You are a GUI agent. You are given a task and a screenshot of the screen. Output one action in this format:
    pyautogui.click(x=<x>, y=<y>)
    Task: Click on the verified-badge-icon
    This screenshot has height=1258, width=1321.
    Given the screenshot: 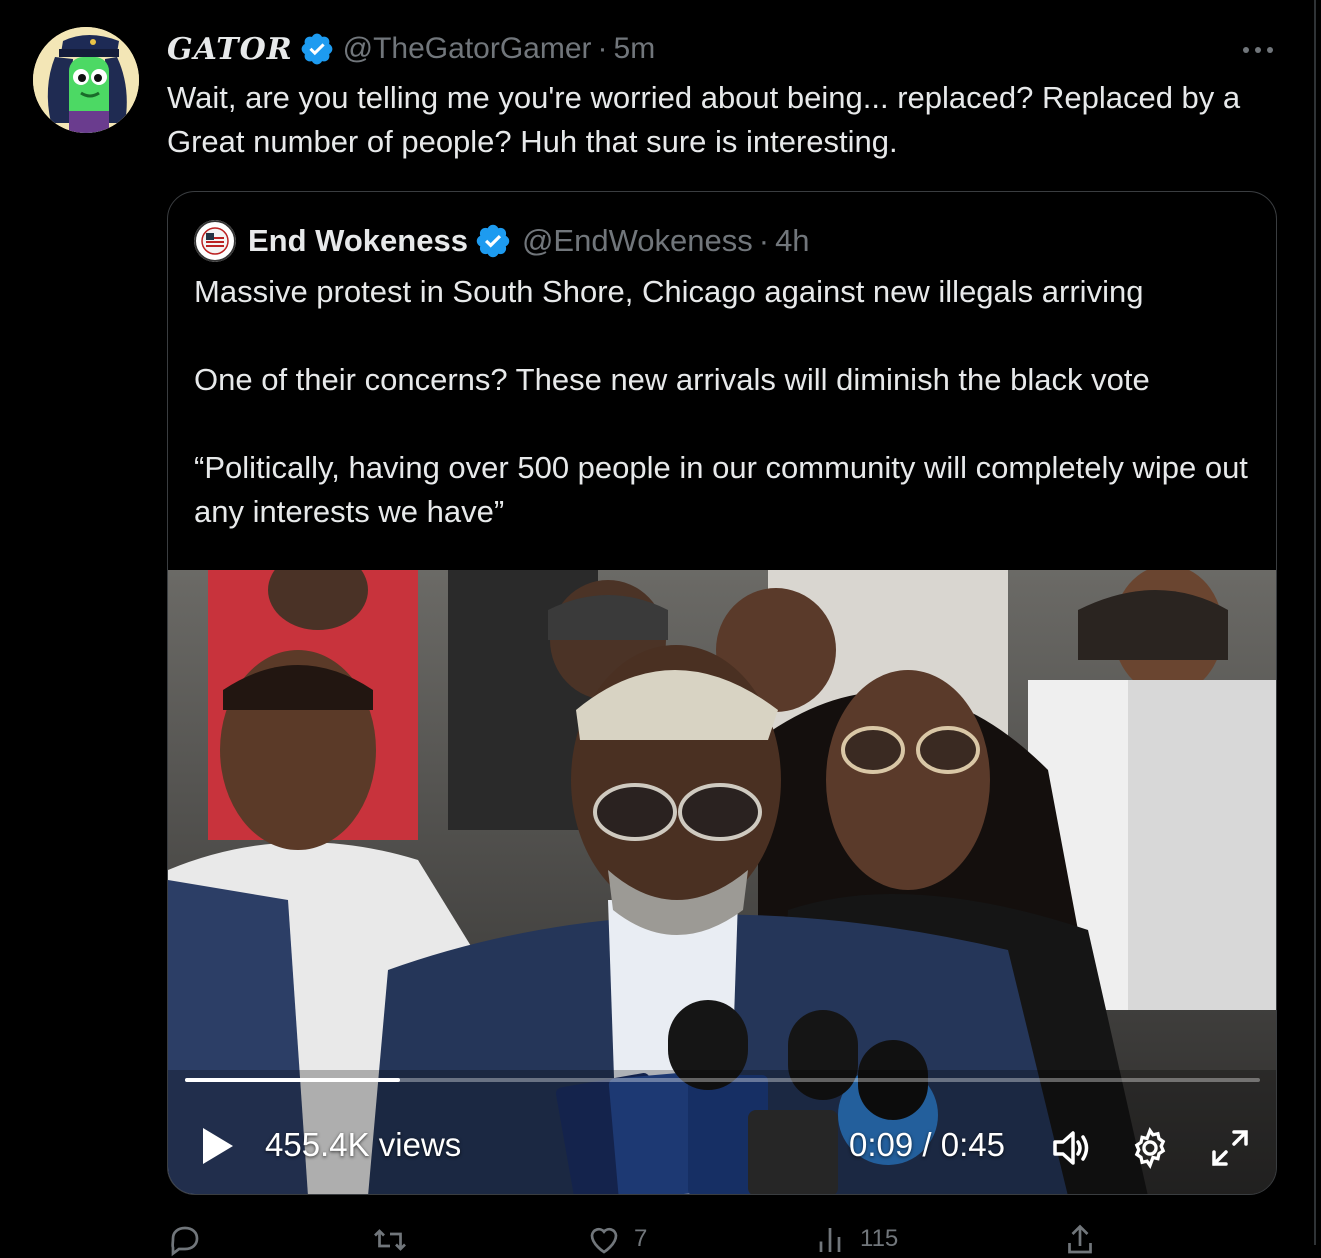 What is the action you would take?
    pyautogui.click(x=317, y=49)
    